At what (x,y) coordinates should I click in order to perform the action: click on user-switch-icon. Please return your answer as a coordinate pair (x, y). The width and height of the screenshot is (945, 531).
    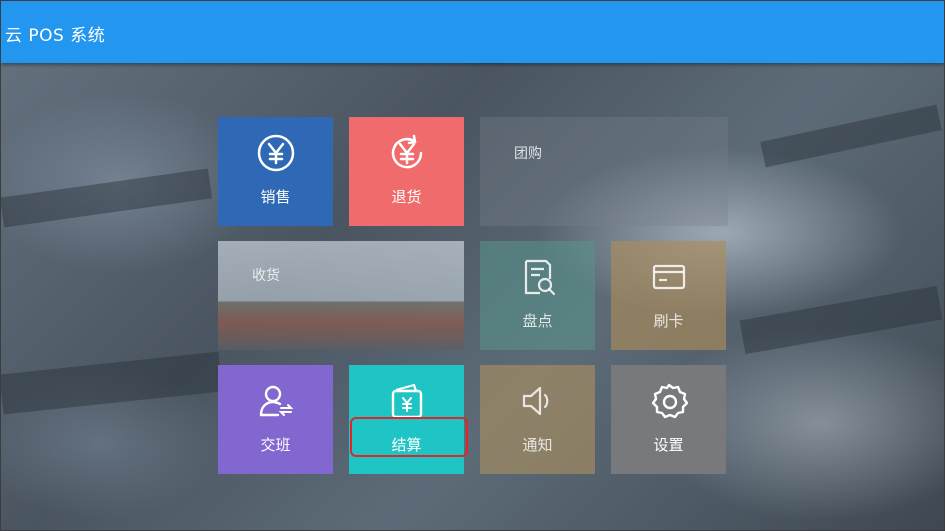
    Looking at the image, I should click on (276, 401).